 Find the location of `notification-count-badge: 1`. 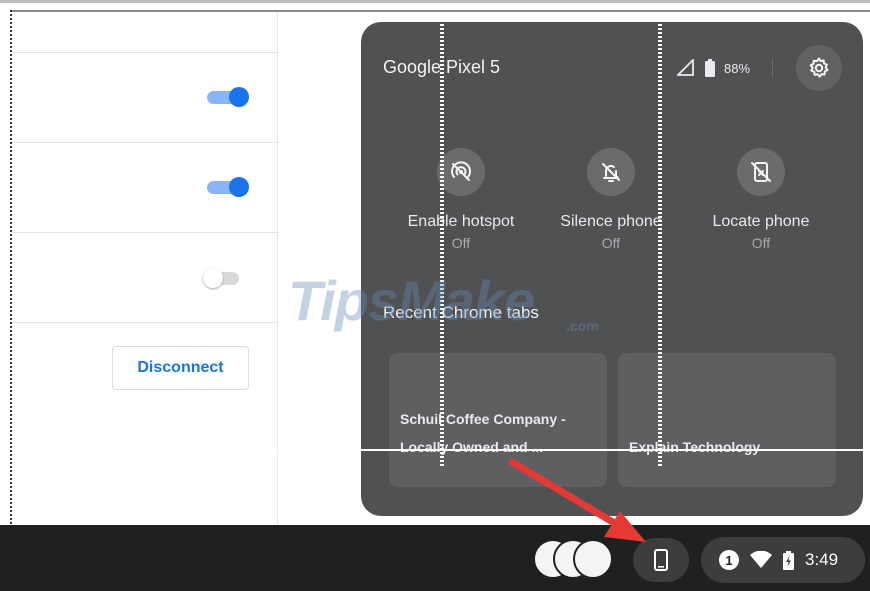

notification-count-badge: 1 is located at coordinates (729, 560).